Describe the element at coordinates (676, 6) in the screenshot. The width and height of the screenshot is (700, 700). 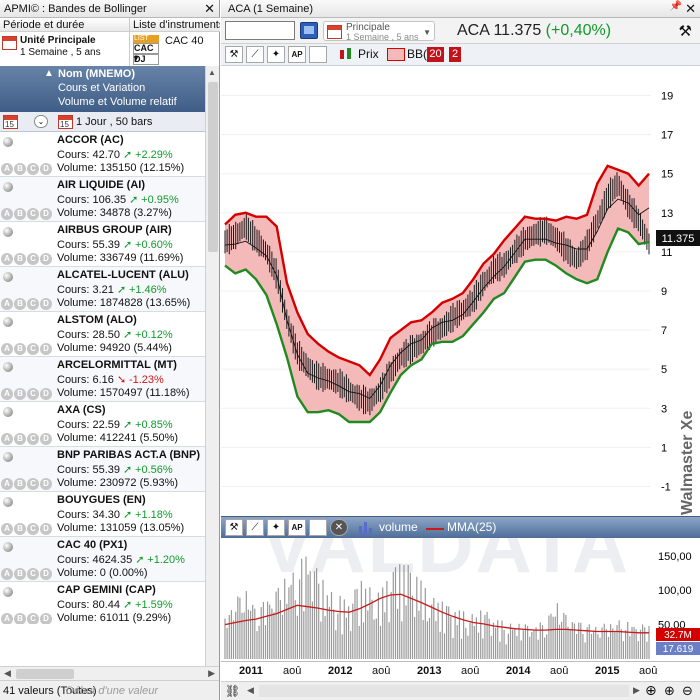
I see `pin-icon: 📌` at that location.